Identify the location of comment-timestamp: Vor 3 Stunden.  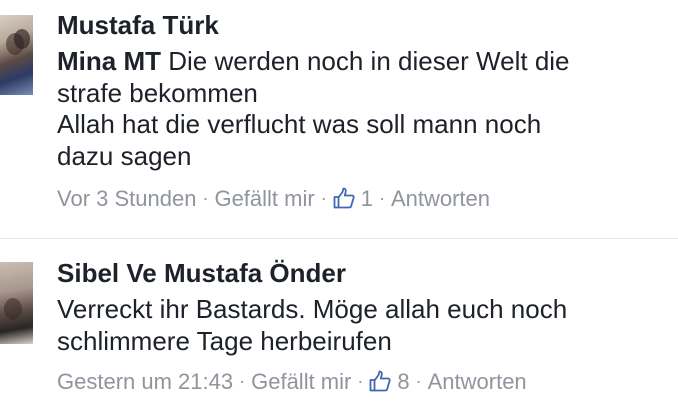
(126, 199).